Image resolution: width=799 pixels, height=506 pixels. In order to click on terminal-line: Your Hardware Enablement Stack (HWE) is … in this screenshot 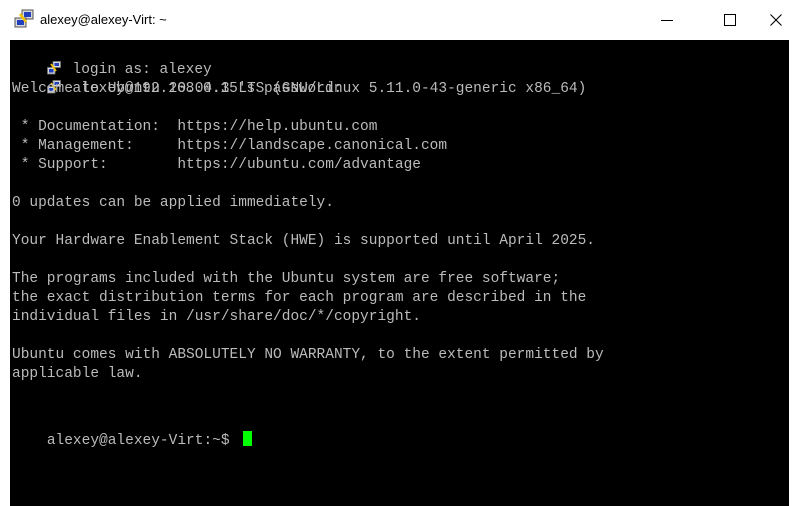, I will do `click(303, 241)`.